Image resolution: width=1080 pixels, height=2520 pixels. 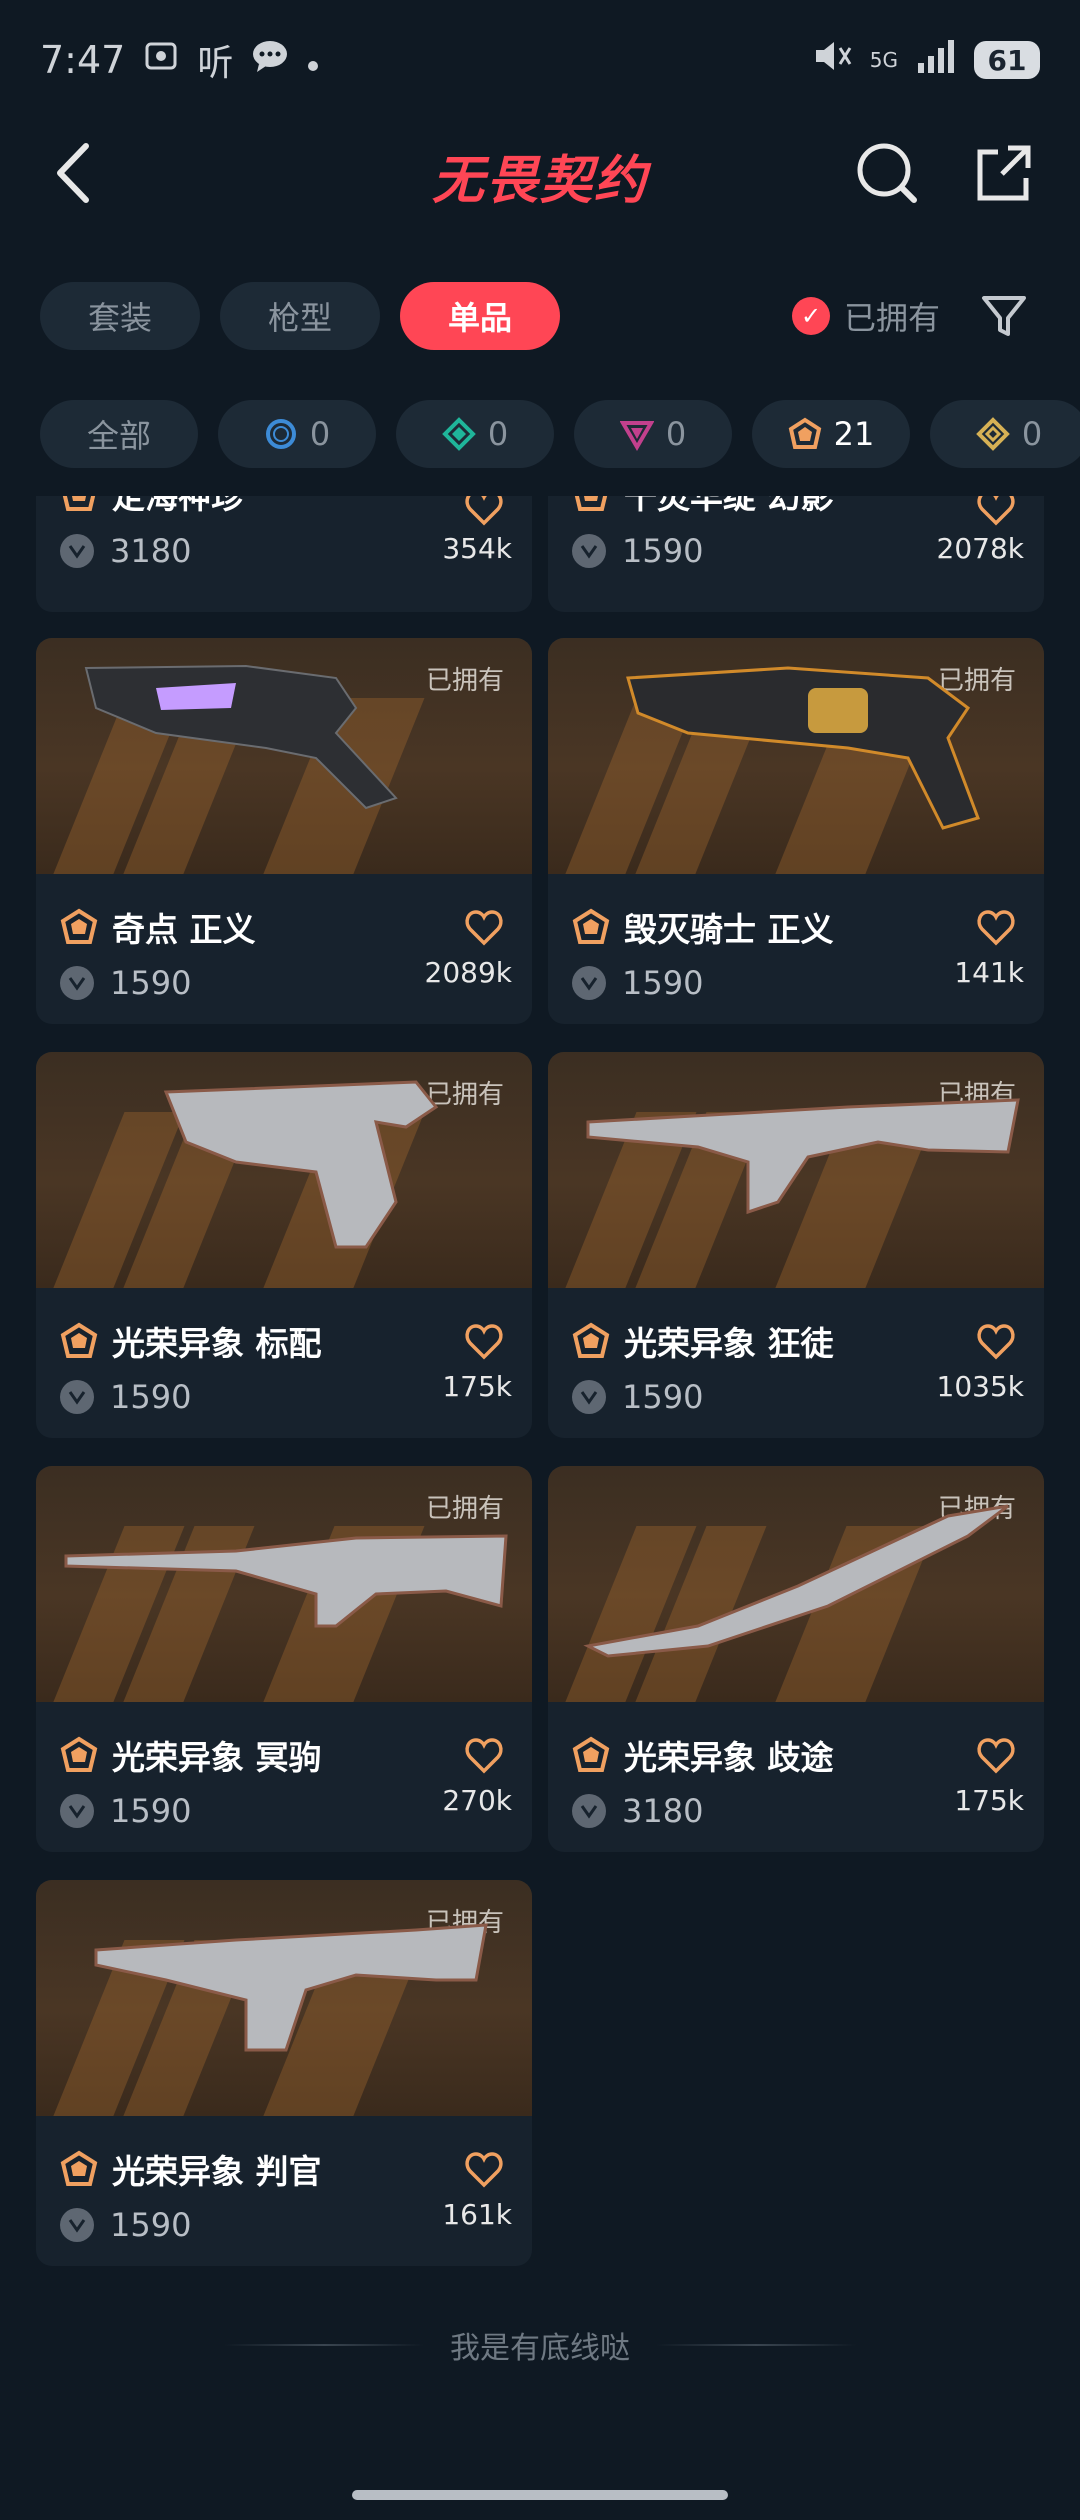 What do you see at coordinates (832, 60) in the screenshot?
I see `mute-icon` at bounding box center [832, 60].